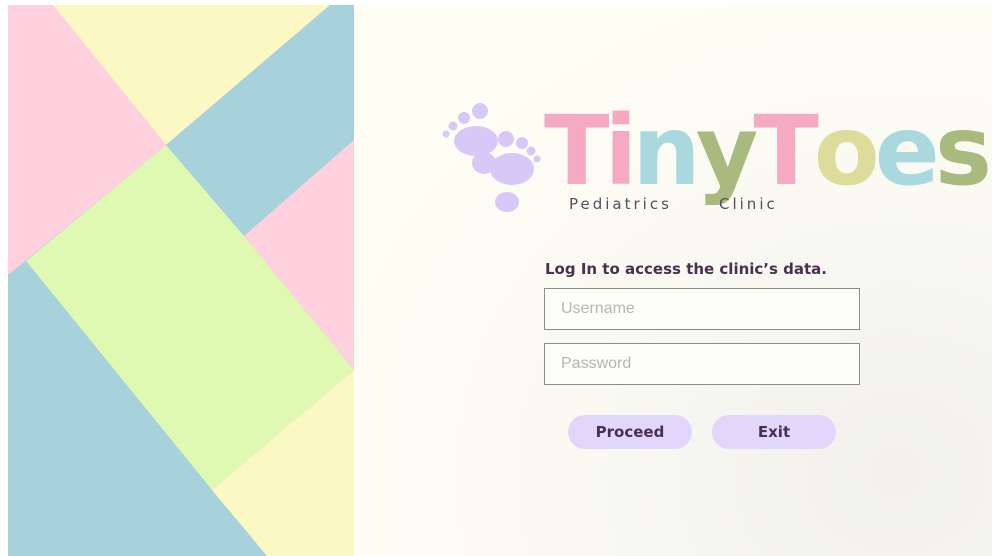 This screenshot has height=556, width=992. What do you see at coordinates (774, 432) in the screenshot?
I see `exit-button: Exit` at bounding box center [774, 432].